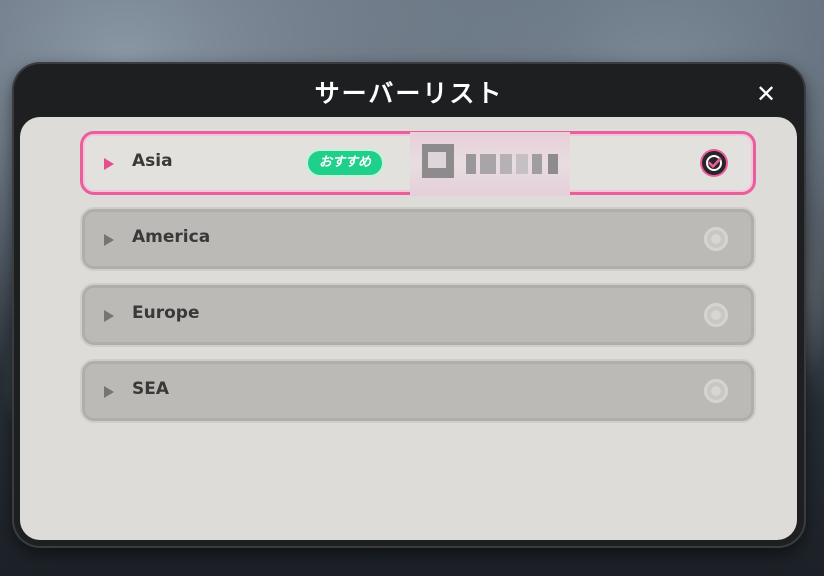  I want to click on close-icon: ✕, so click(766, 94).